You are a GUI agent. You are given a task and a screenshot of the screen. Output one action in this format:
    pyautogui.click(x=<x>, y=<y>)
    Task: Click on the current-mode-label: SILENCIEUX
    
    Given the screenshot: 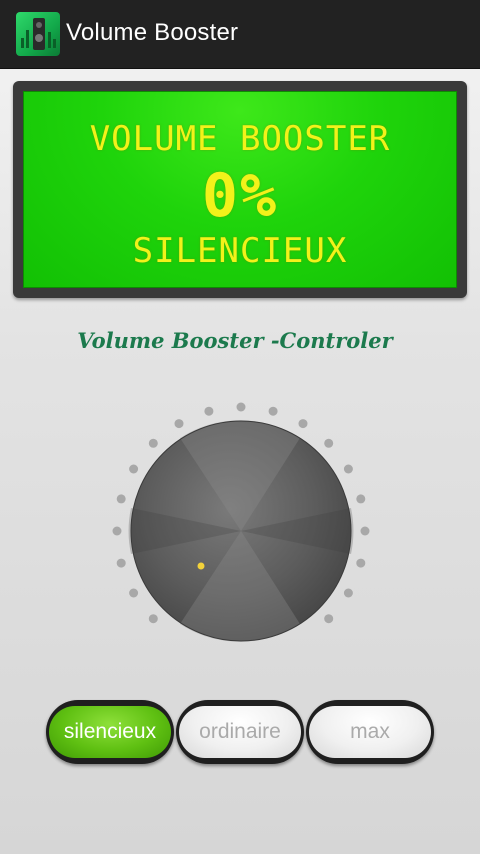 What is the action you would take?
    pyautogui.click(x=240, y=251)
    